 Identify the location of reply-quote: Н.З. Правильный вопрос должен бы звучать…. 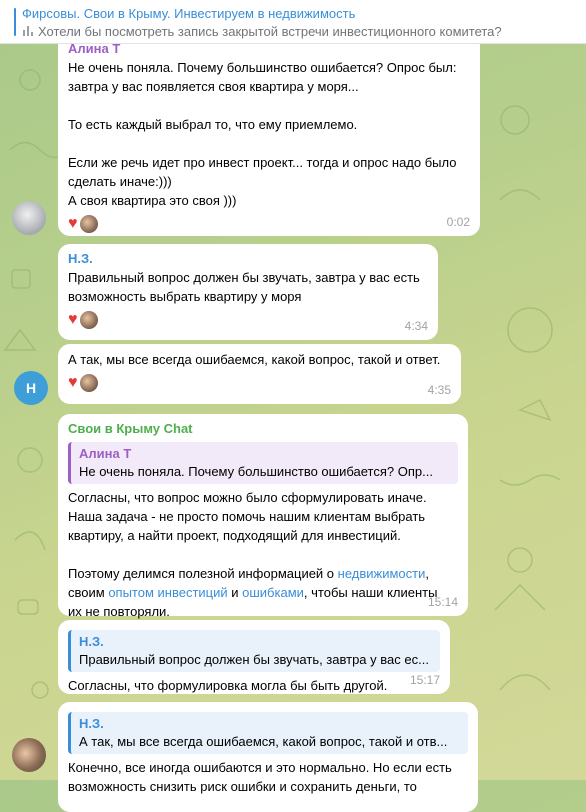
(254, 651).